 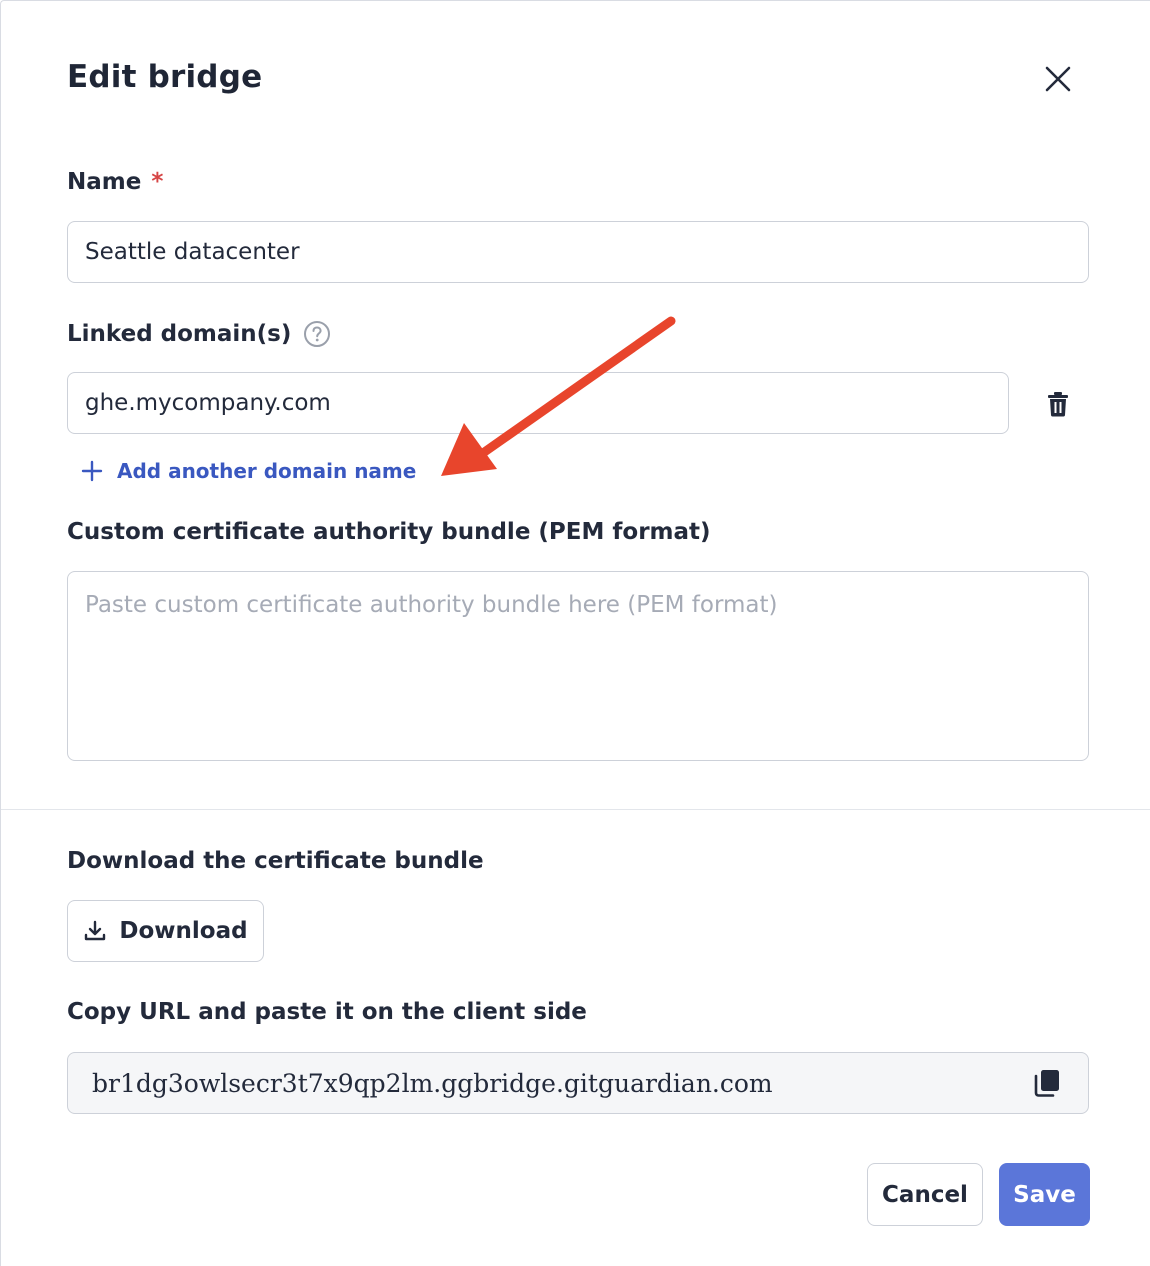 I want to click on delete-domain-button, so click(x=1058, y=404).